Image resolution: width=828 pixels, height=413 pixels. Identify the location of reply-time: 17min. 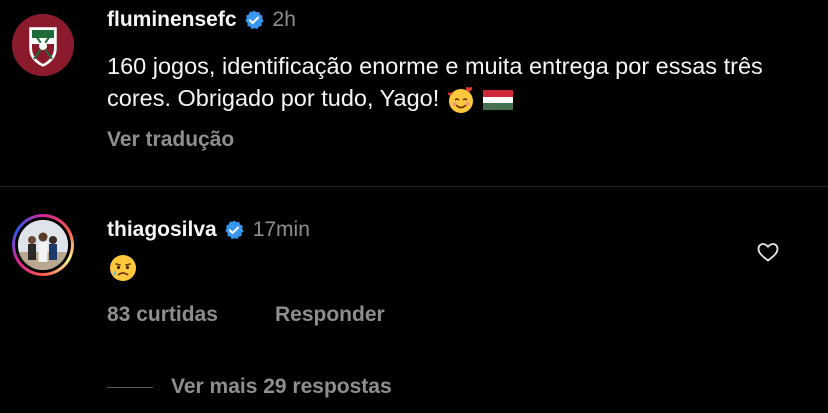
(281, 229).